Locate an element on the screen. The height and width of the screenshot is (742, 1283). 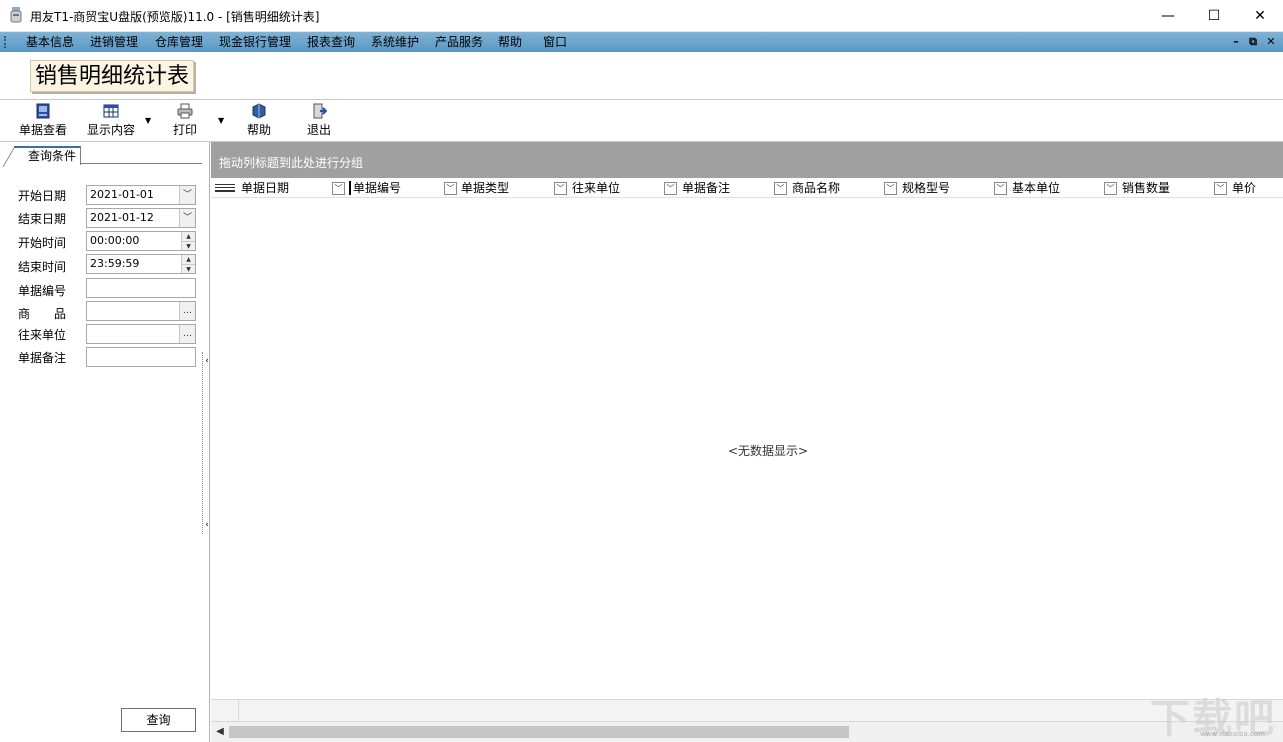
group-by-panel: 拖动列标题到此处进行分组 is located at coordinates (747, 160).